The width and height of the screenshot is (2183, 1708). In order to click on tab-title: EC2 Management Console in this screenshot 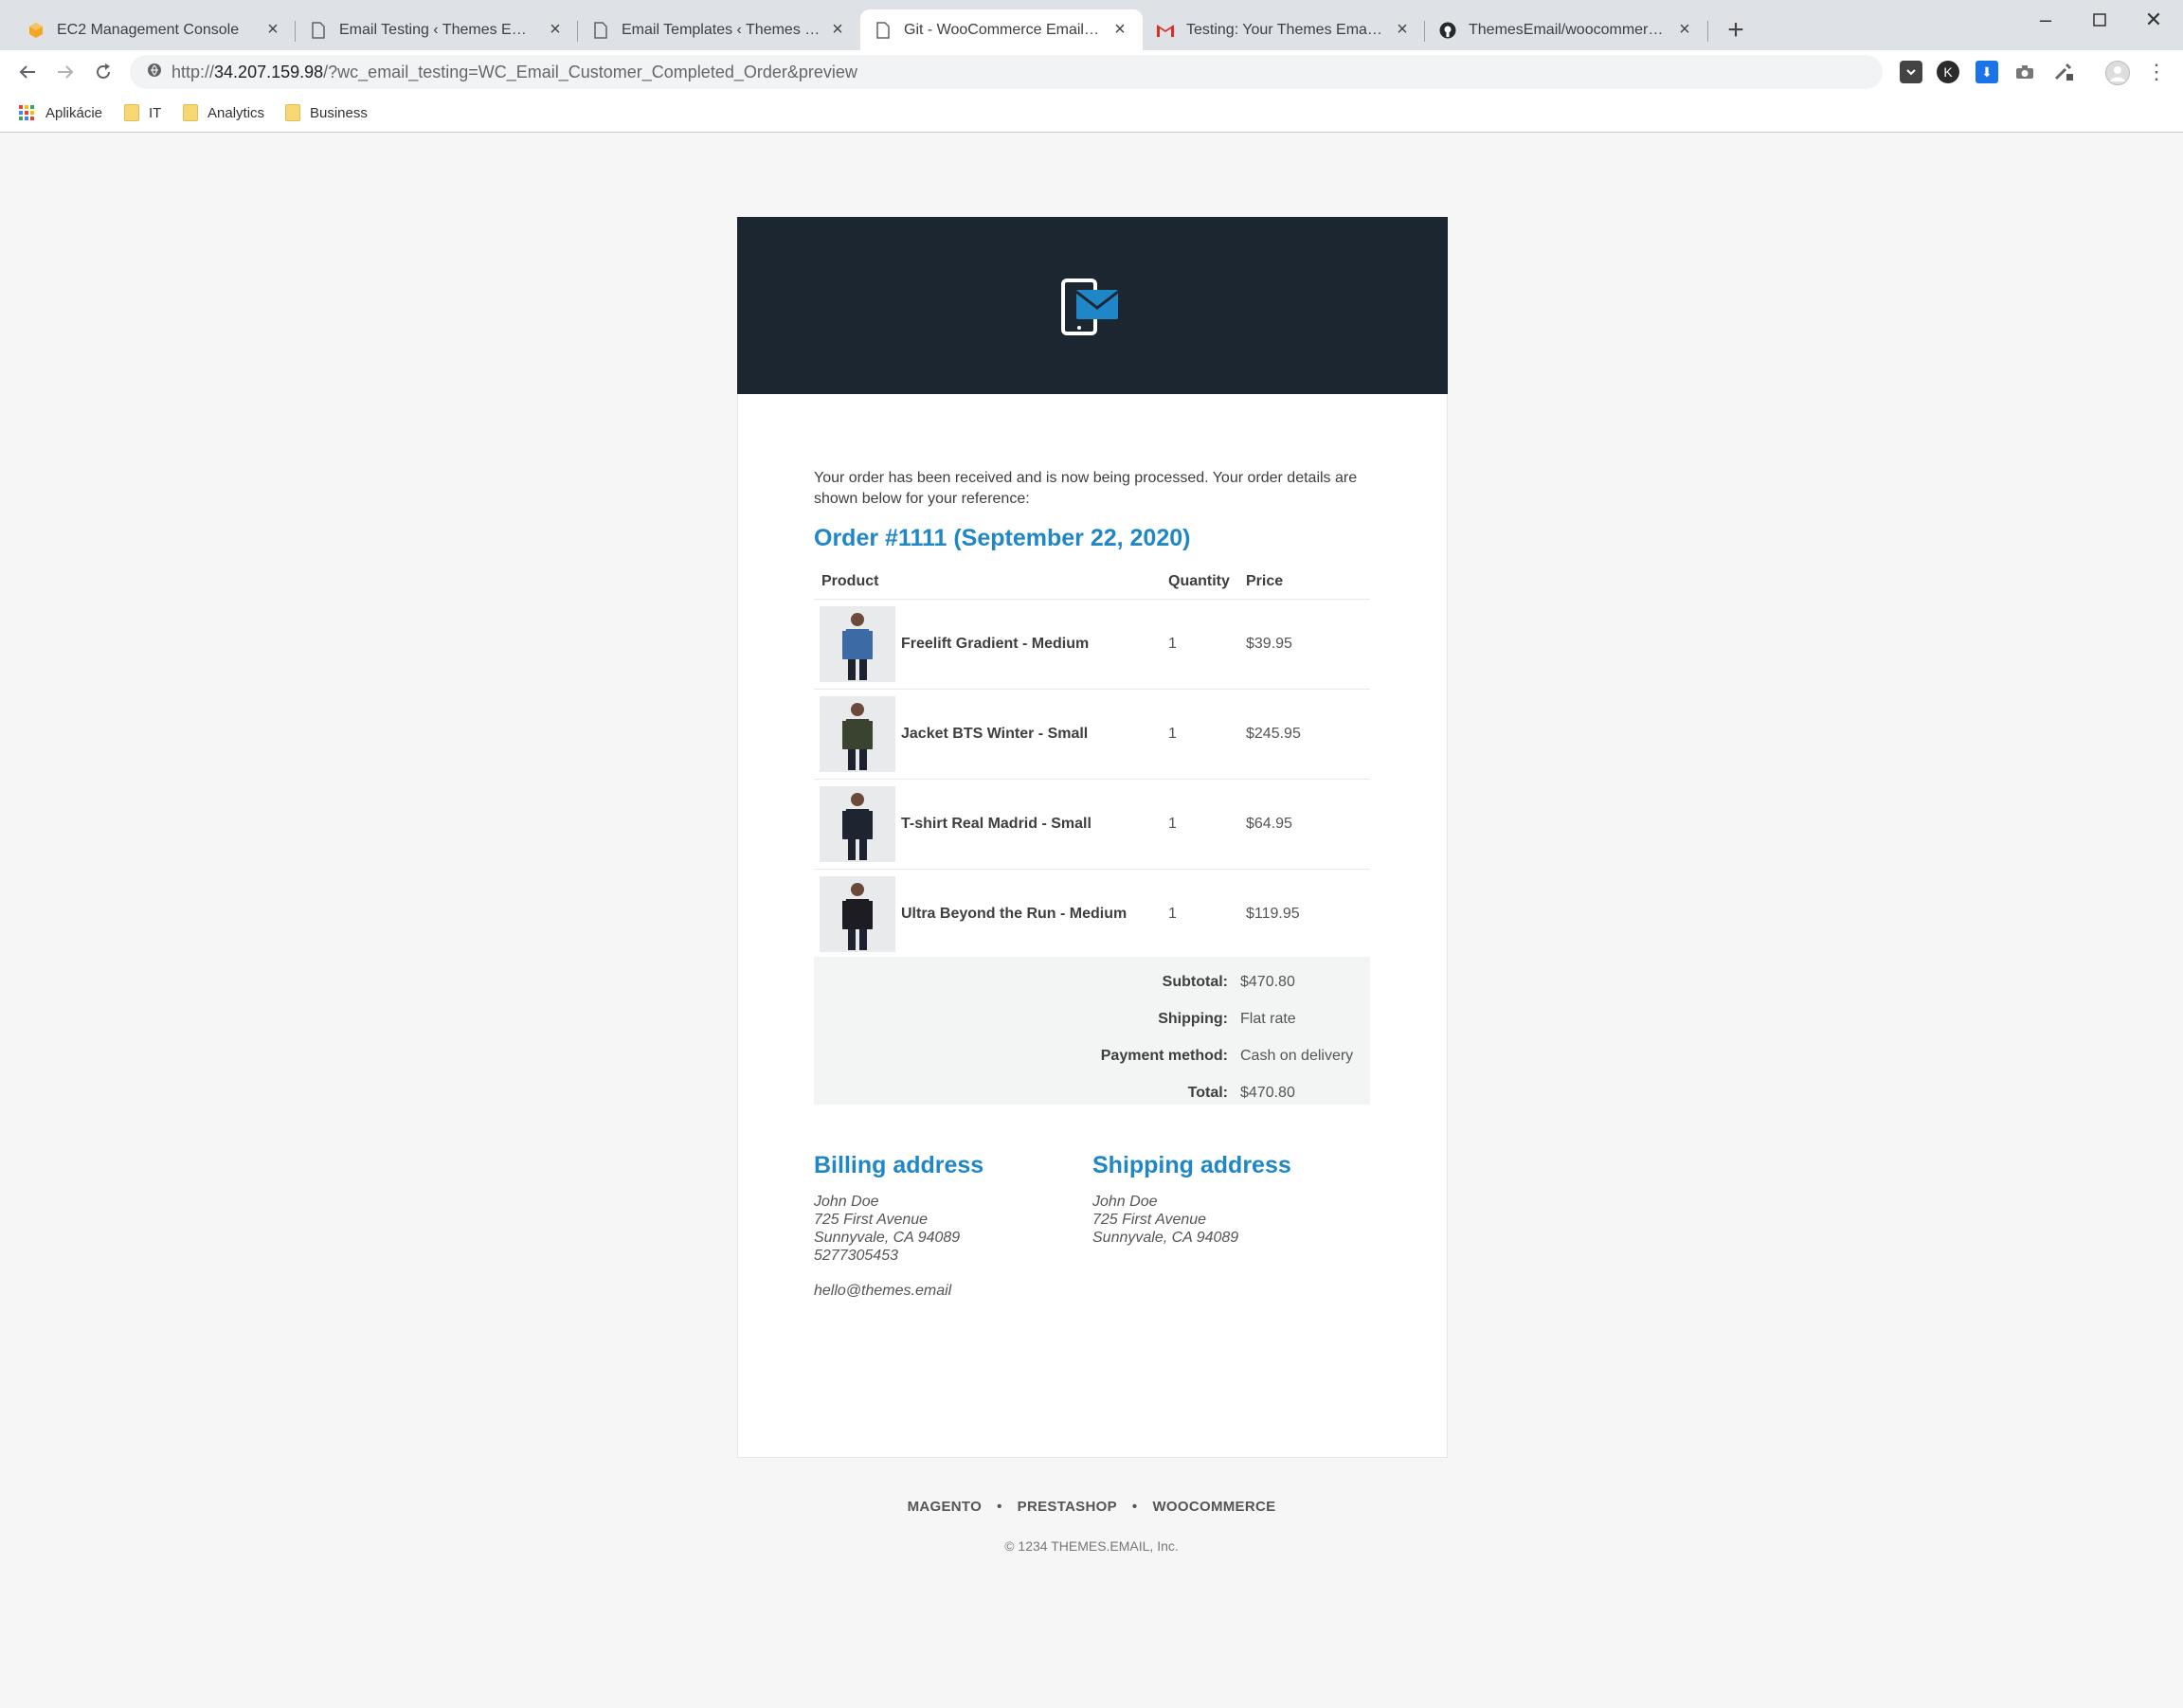, I will do `click(148, 29)`.